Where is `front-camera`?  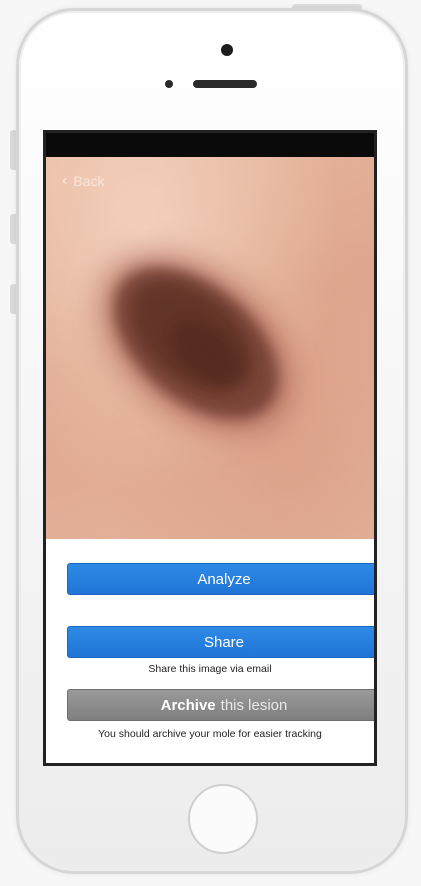 front-camera is located at coordinates (227, 50).